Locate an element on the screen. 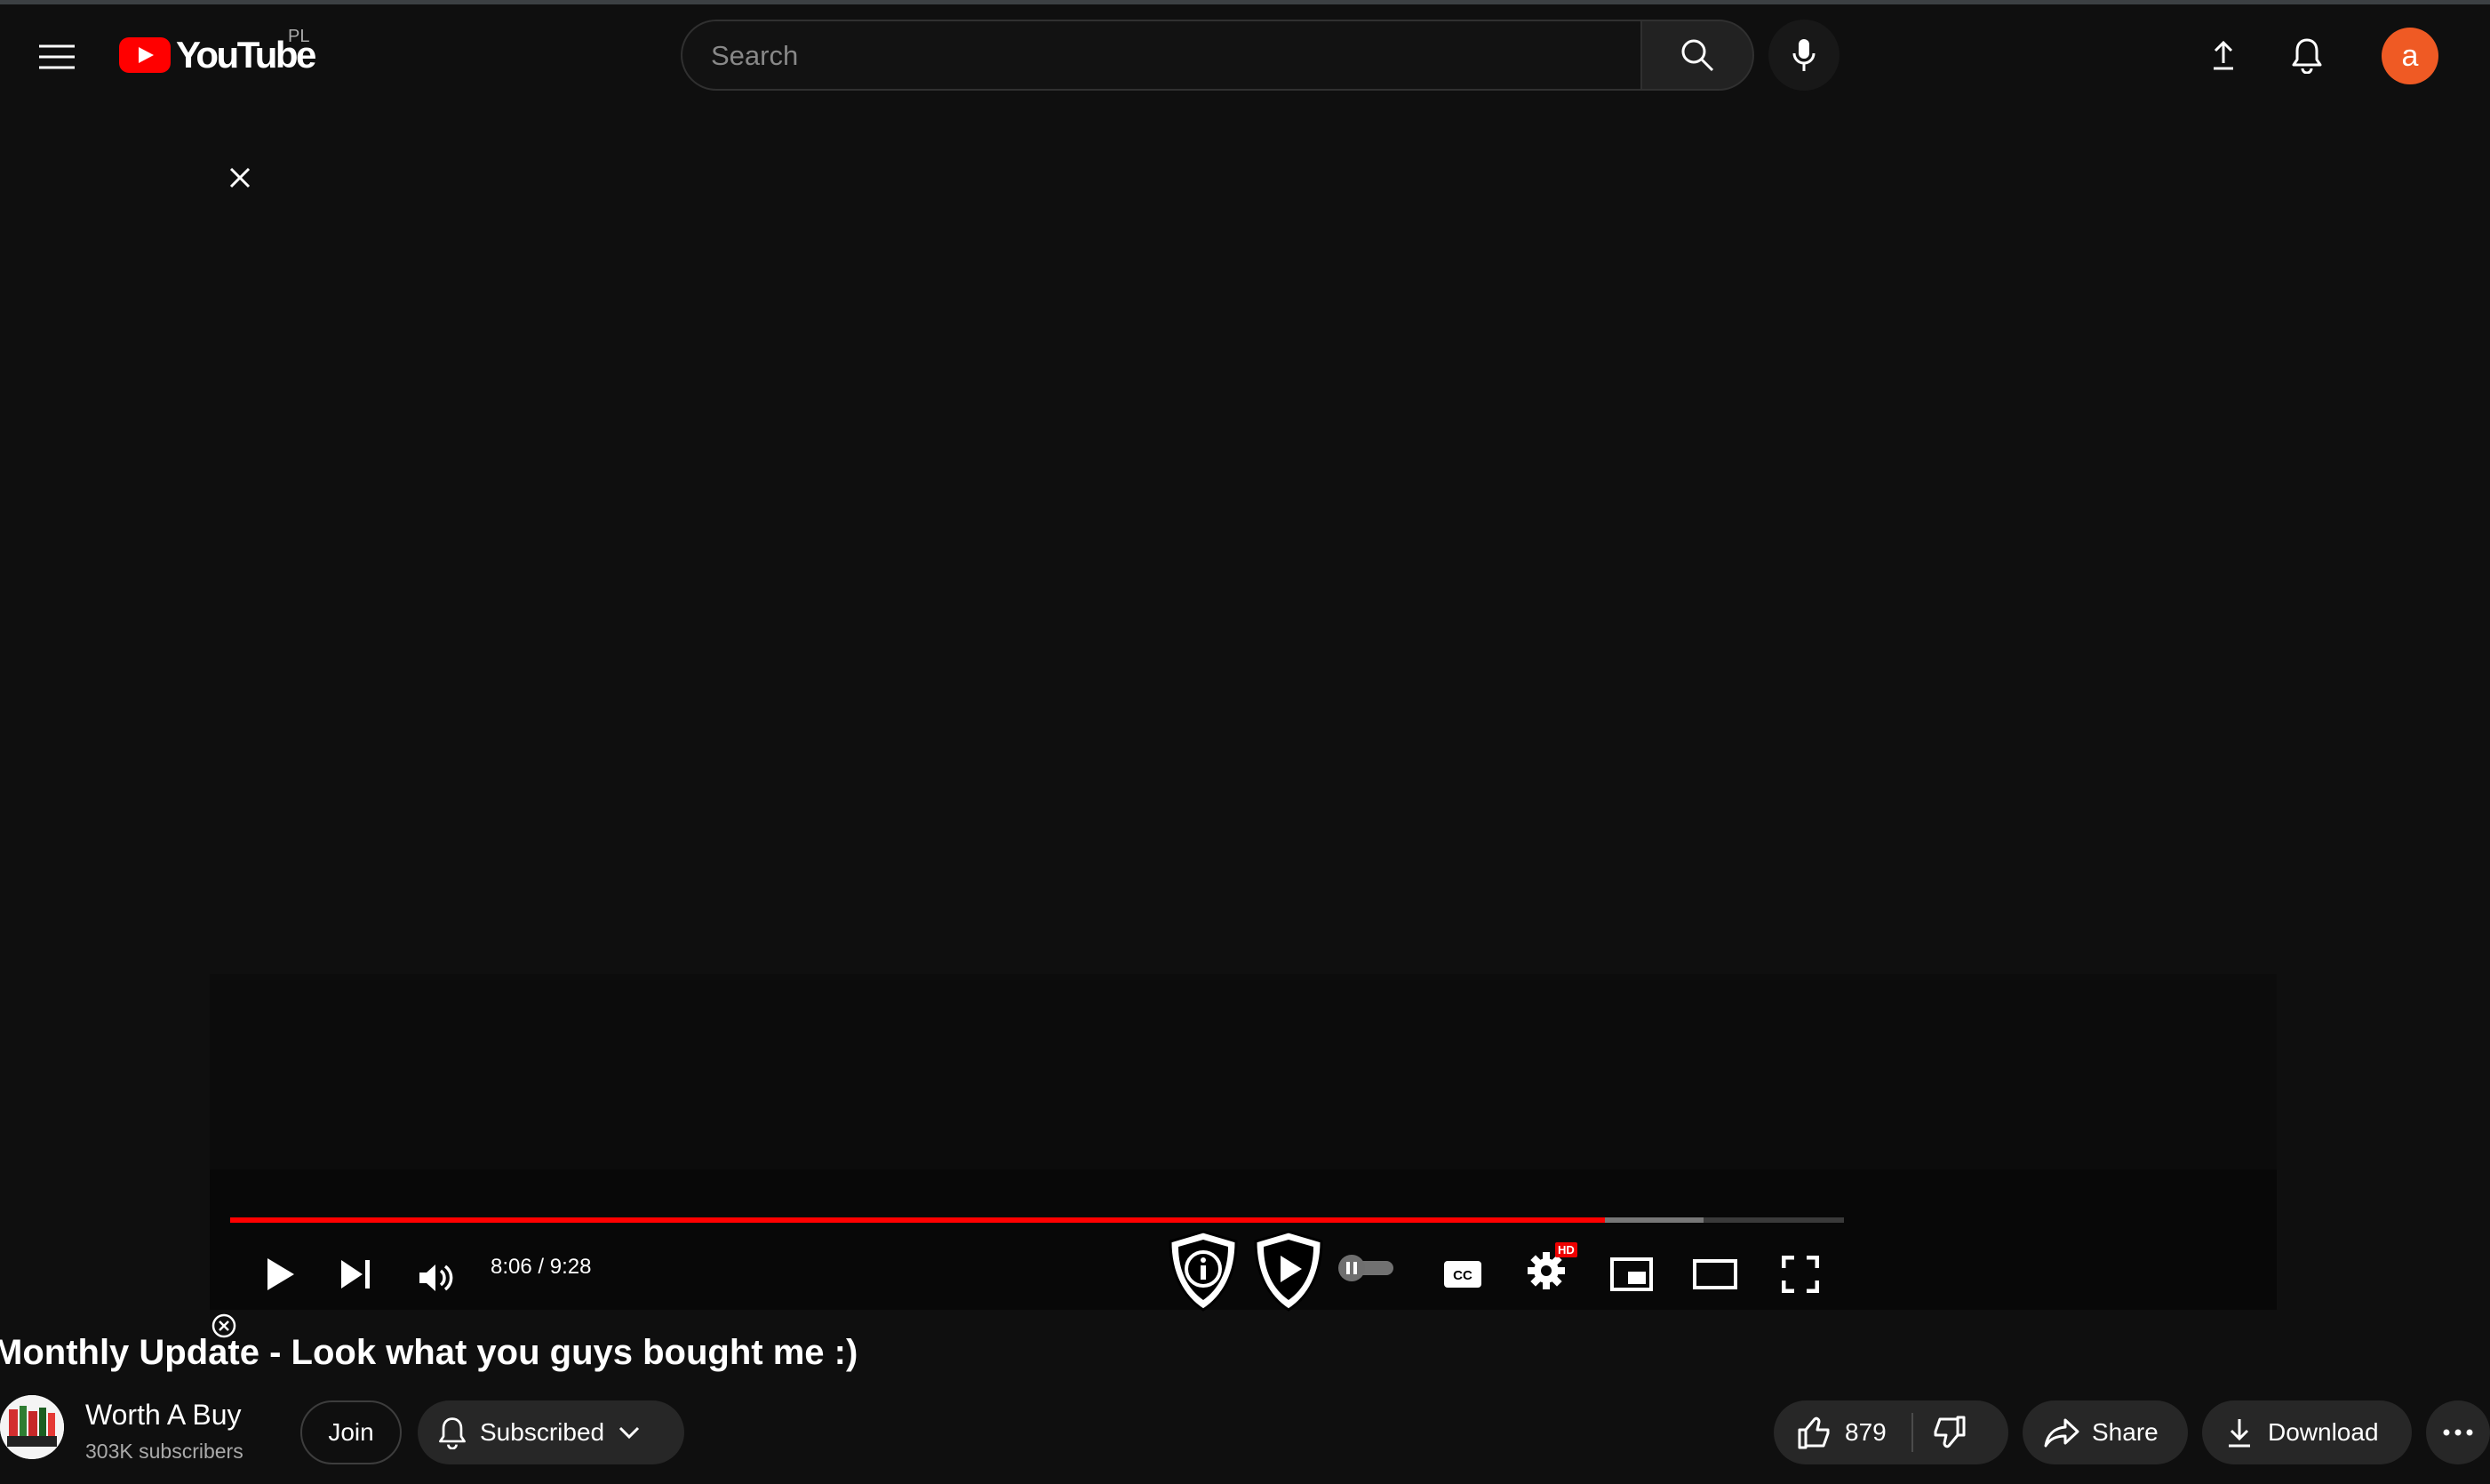 This screenshot has height=1484, width=2490. country-code: PL is located at coordinates (299, 37).